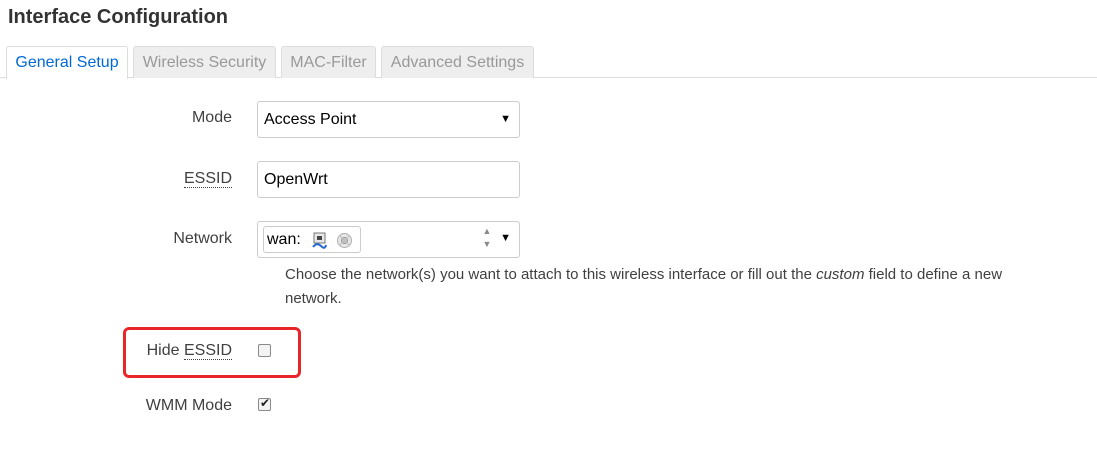 Image resolution: width=1097 pixels, height=463 pixels. Describe the element at coordinates (67, 62) in the screenshot. I see `tab-general-setup: General Setup` at that location.